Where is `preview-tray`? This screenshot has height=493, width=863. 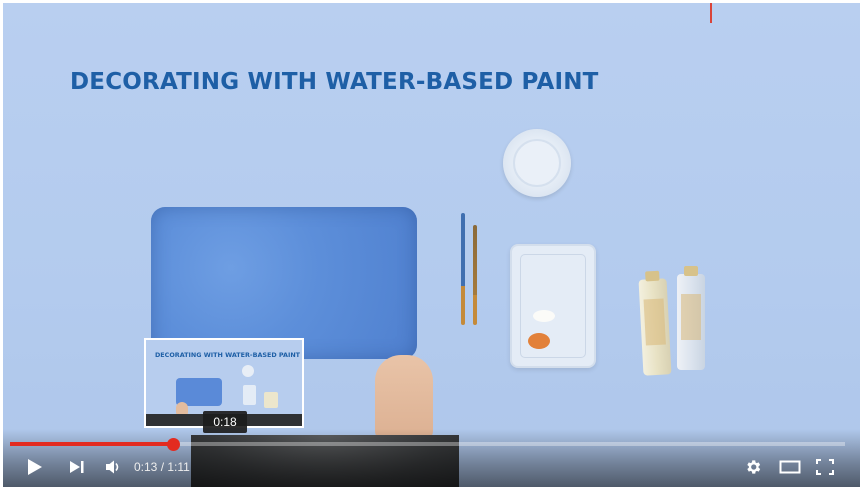
preview-tray is located at coordinates (249, 395).